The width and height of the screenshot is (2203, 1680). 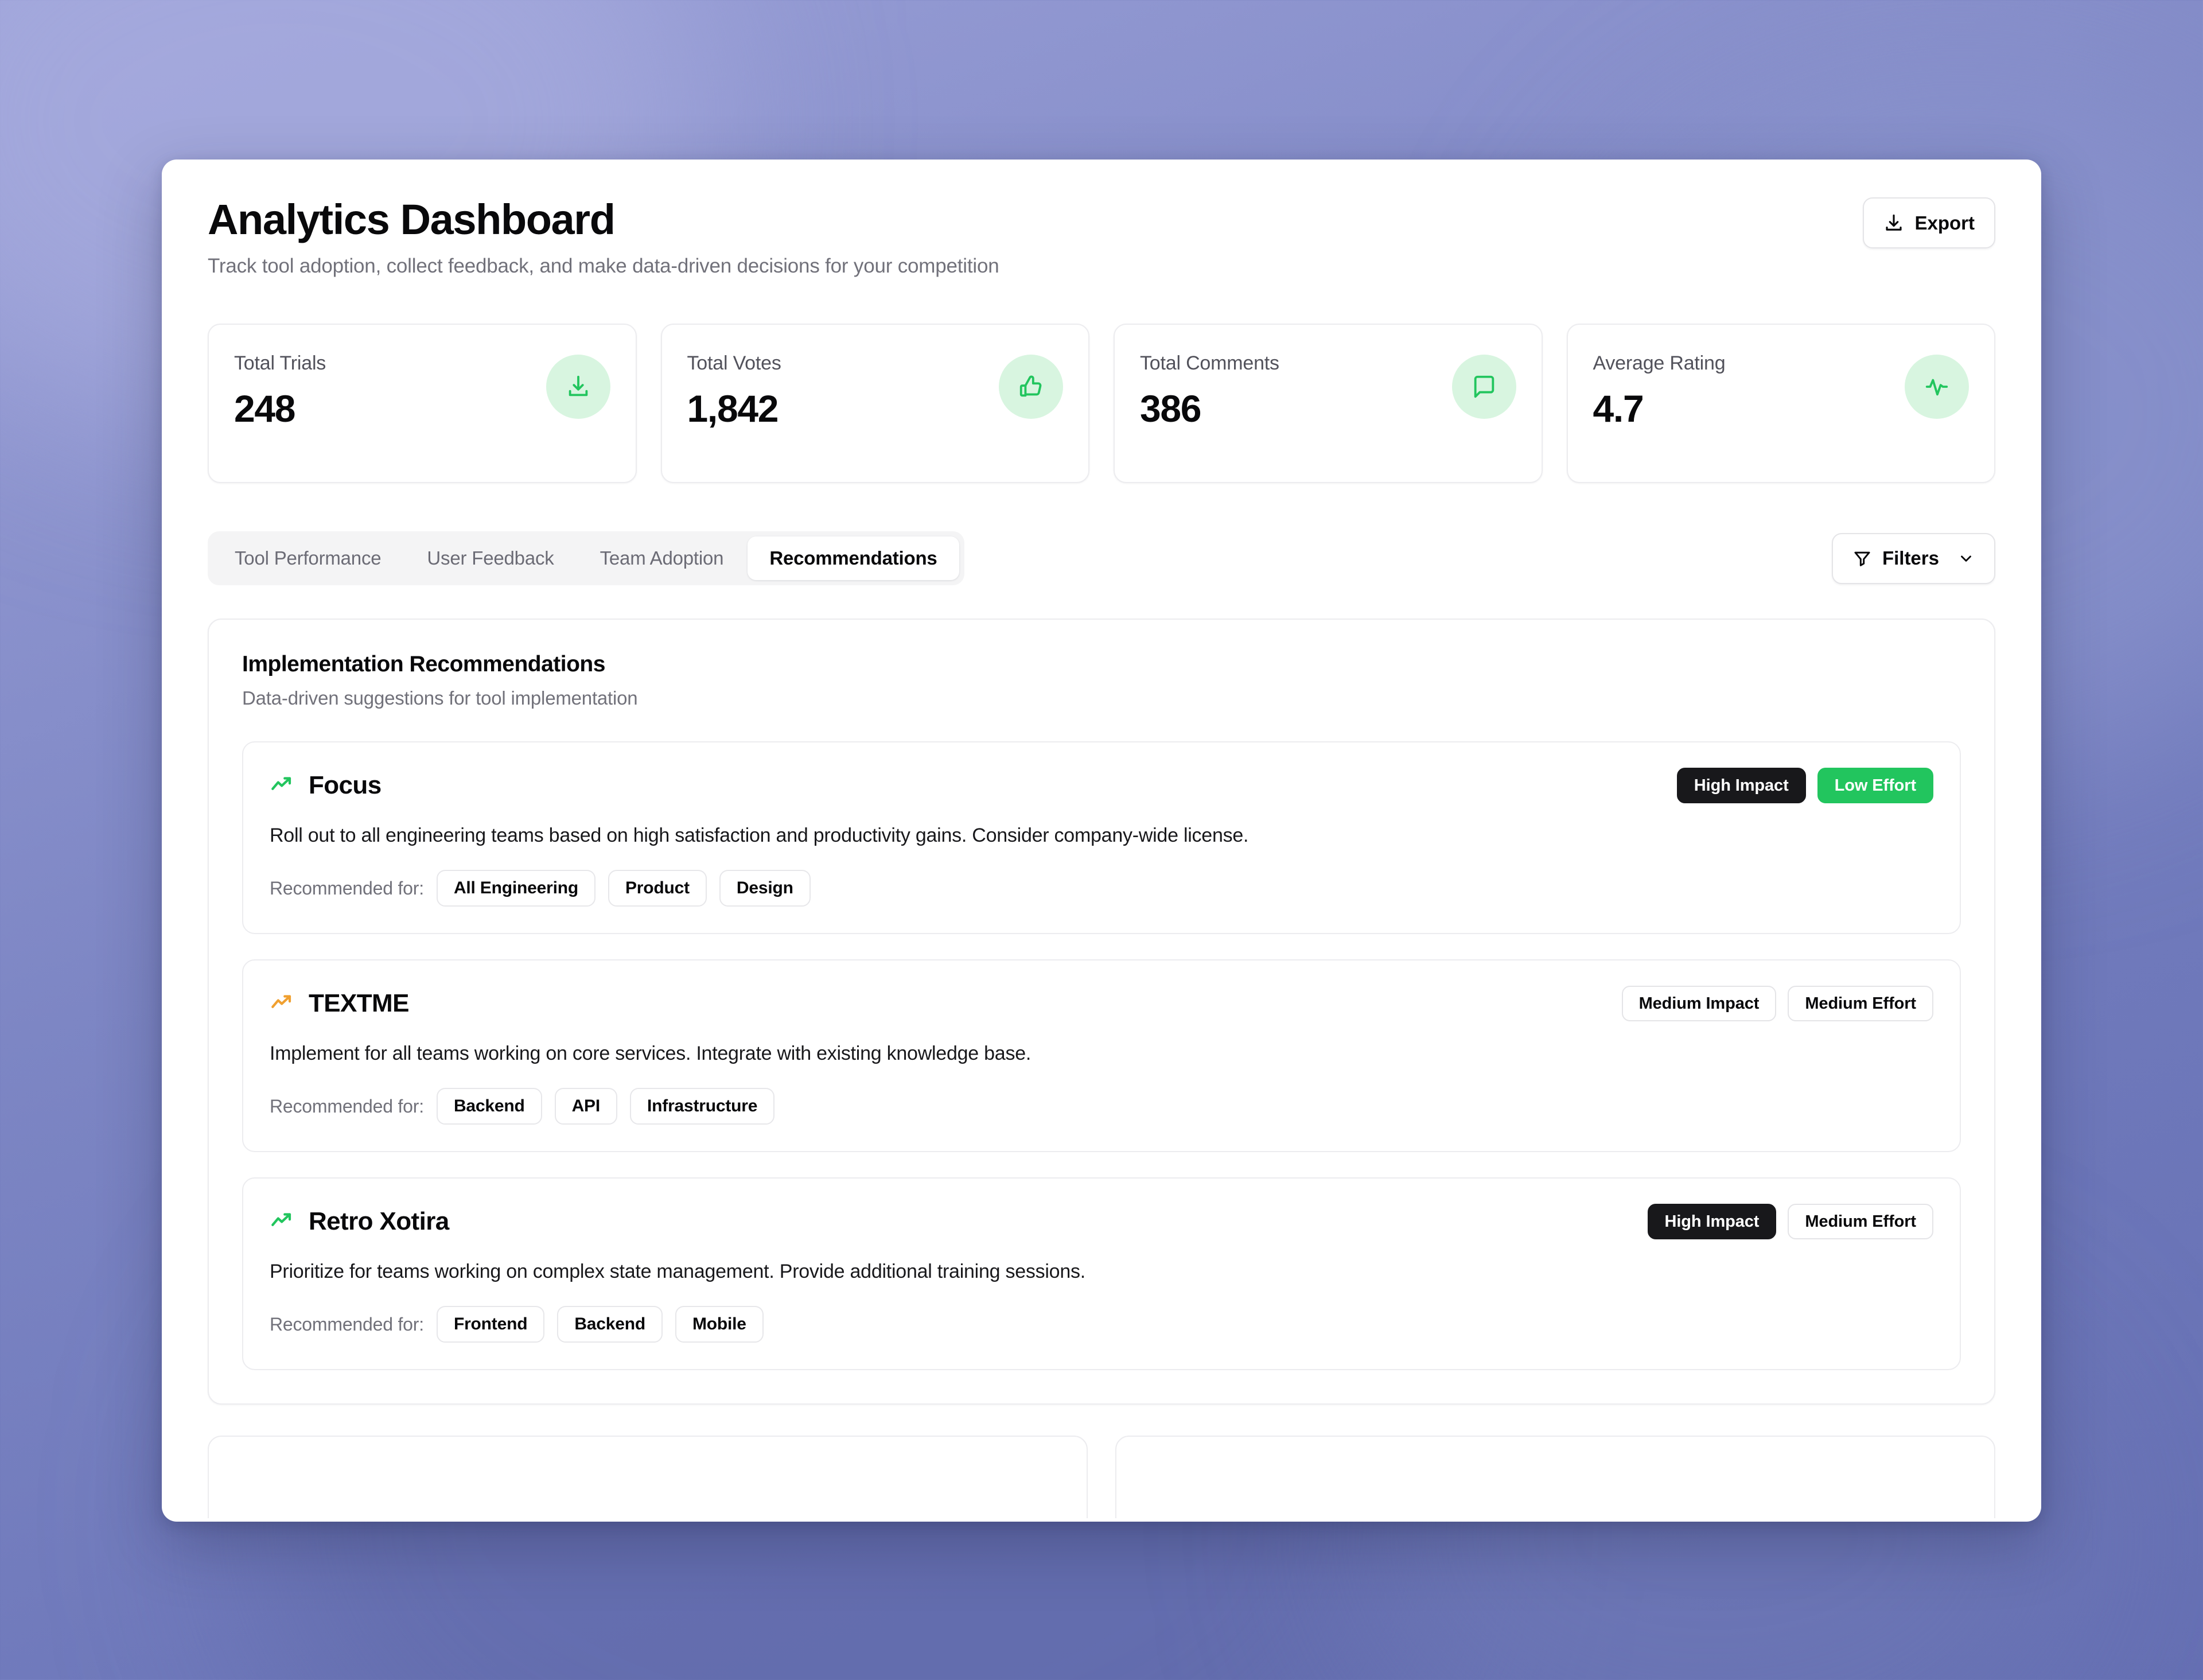 I want to click on comment-icon, so click(x=1484, y=387).